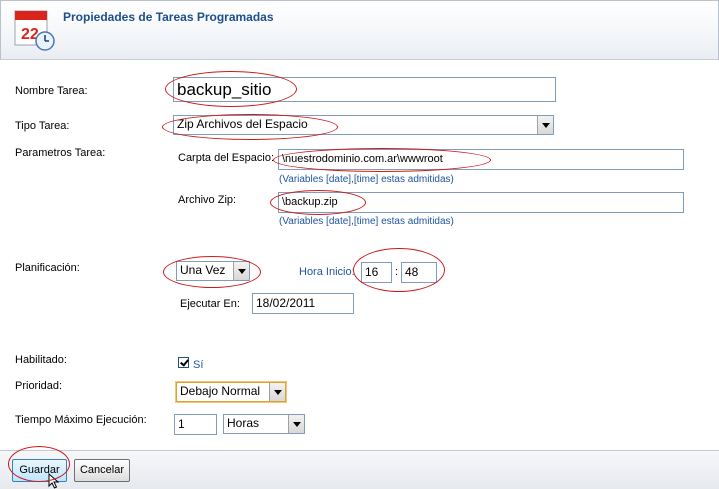 The height and width of the screenshot is (489, 719). What do you see at coordinates (39, 386) in the screenshot?
I see `priority-label: Prioridad:` at bounding box center [39, 386].